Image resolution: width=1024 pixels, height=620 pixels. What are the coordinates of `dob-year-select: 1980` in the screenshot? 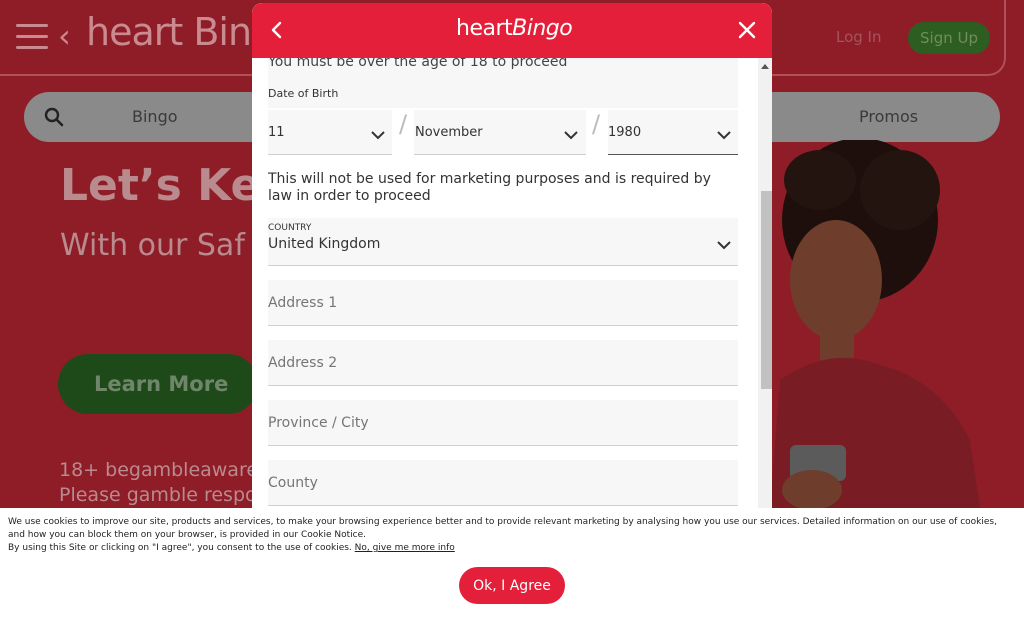 It's located at (624, 132).